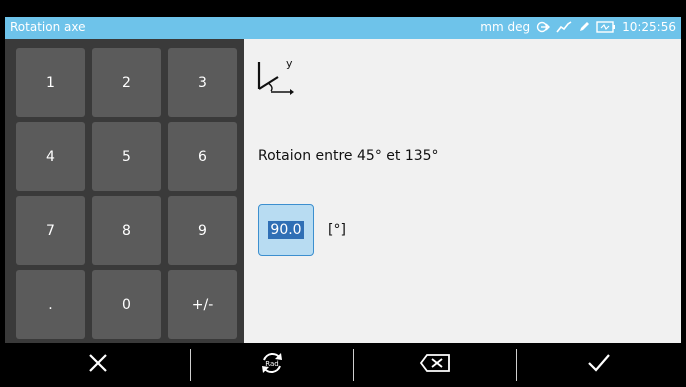 The width and height of the screenshot is (686, 387). What do you see at coordinates (649, 27) in the screenshot?
I see `clock: 10:25:56` at bounding box center [649, 27].